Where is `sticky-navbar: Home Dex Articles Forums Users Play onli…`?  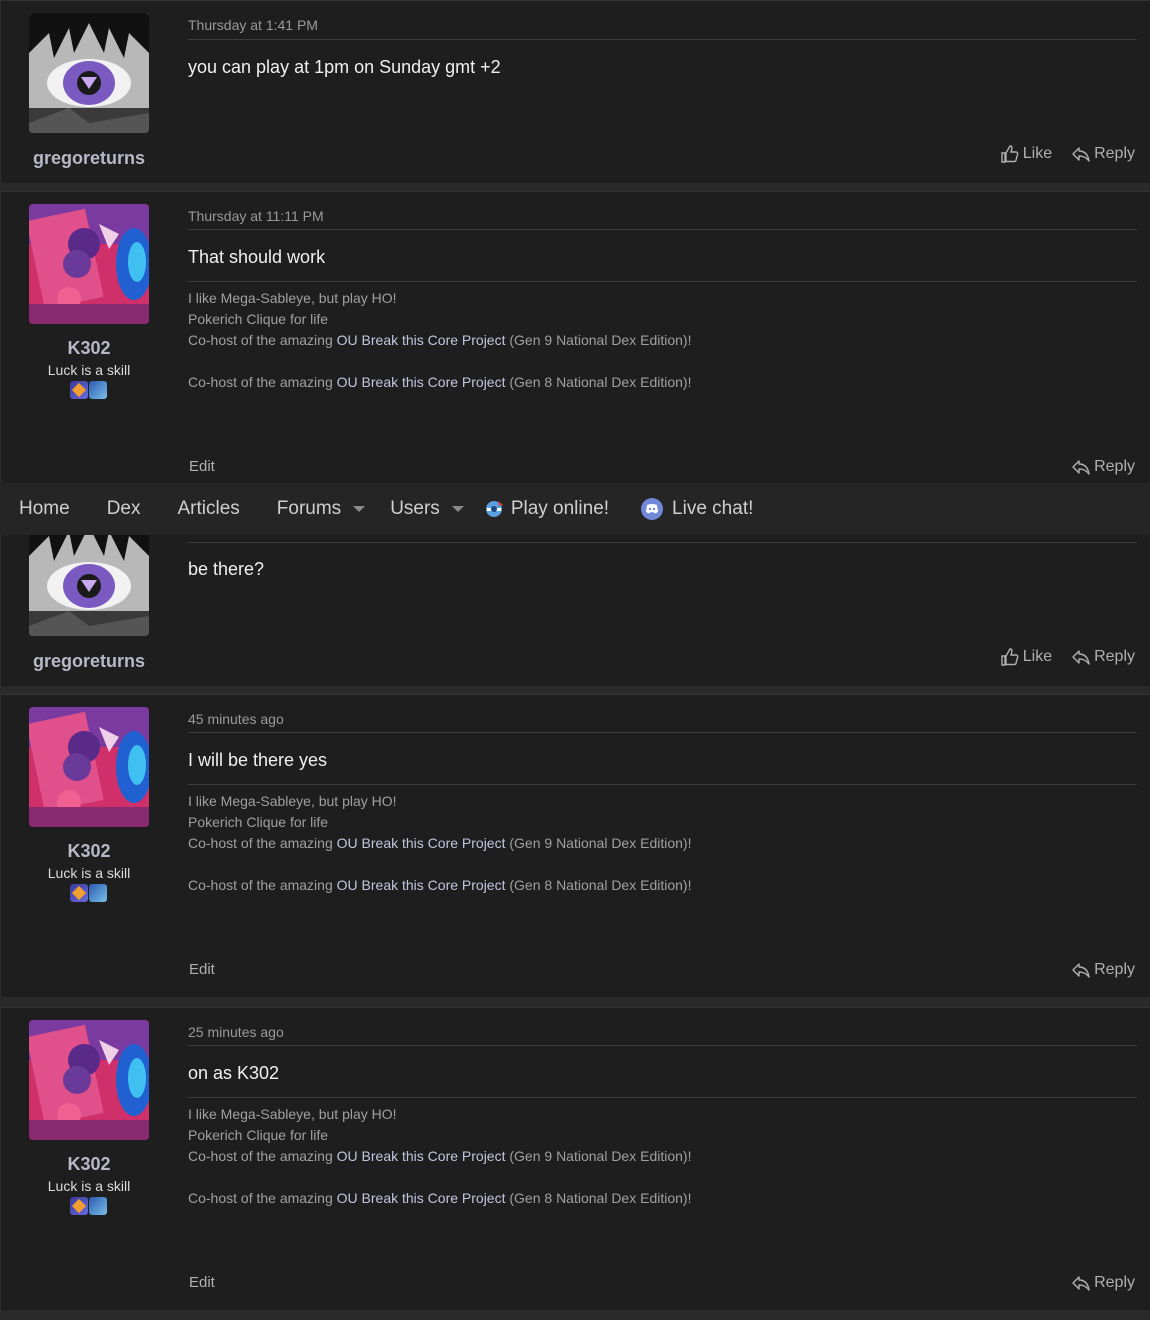 sticky-navbar: Home Dex Articles Forums Users Play onli… is located at coordinates (575, 509).